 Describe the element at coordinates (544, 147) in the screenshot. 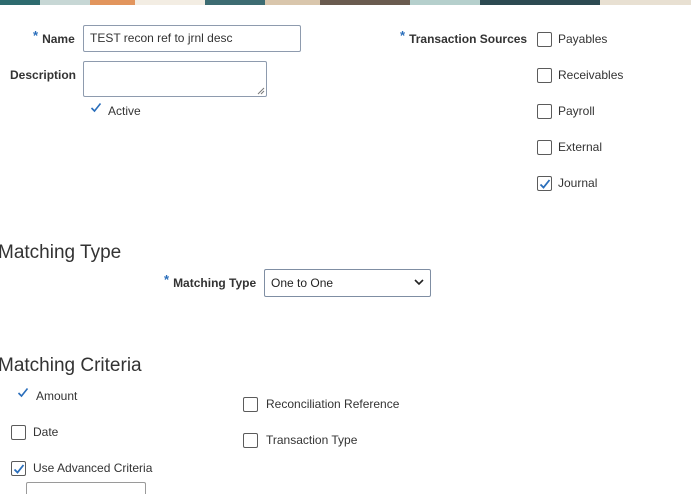

I see `external-checkbox` at that location.